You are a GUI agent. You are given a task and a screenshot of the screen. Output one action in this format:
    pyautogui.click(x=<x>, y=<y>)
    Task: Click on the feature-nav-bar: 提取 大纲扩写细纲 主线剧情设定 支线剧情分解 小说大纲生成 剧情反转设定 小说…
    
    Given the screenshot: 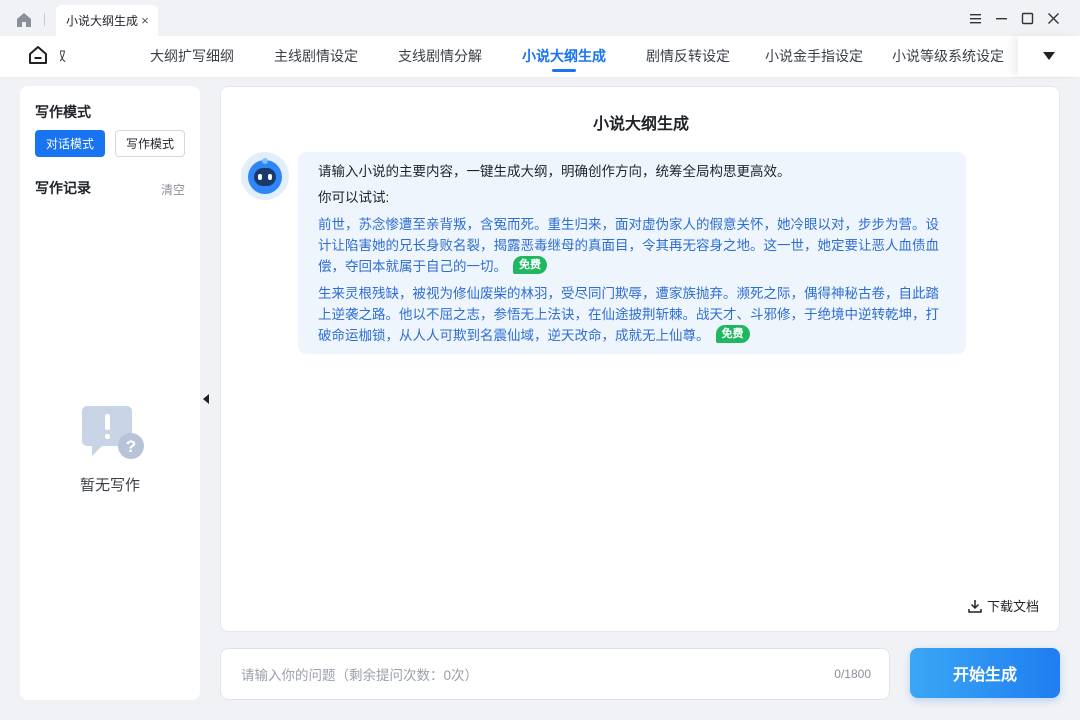 What is the action you would take?
    pyautogui.click(x=540, y=57)
    